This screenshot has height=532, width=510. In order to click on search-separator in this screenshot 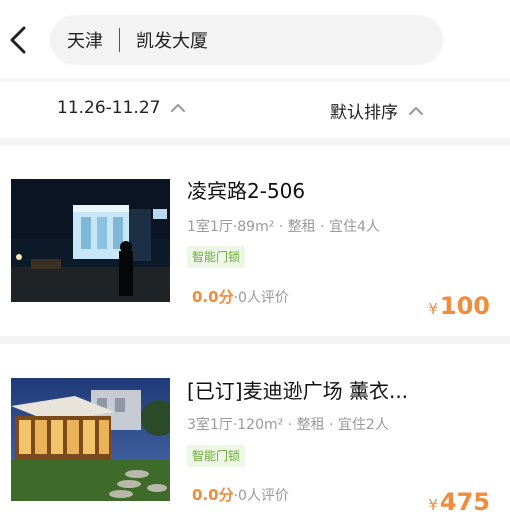, I will do `click(119, 40)`.